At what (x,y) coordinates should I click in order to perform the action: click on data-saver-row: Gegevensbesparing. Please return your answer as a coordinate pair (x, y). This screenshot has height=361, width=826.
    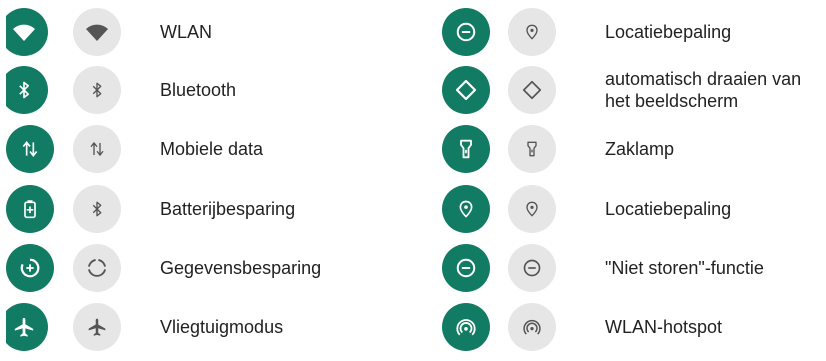
    Looking at the image, I should click on (206, 273).